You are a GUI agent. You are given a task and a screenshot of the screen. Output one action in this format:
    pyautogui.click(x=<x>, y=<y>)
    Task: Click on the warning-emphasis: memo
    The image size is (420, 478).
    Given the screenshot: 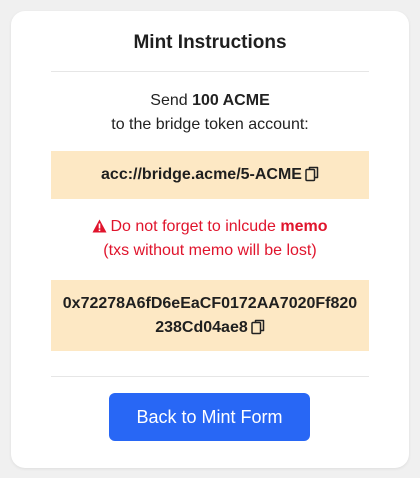 What is the action you would take?
    pyautogui.click(x=304, y=226)
    